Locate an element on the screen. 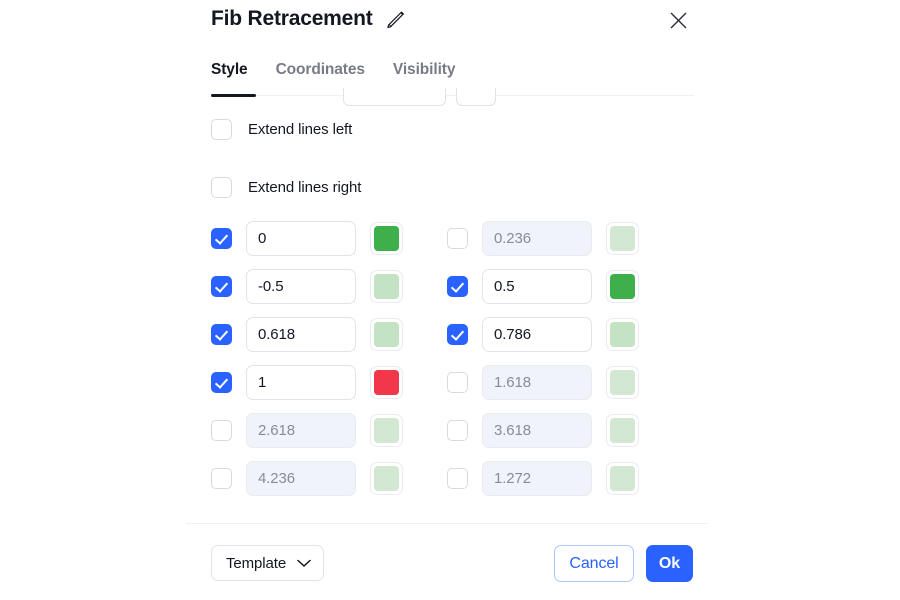  extend-lines-left-row: Extend lines left is located at coordinates (281, 129).